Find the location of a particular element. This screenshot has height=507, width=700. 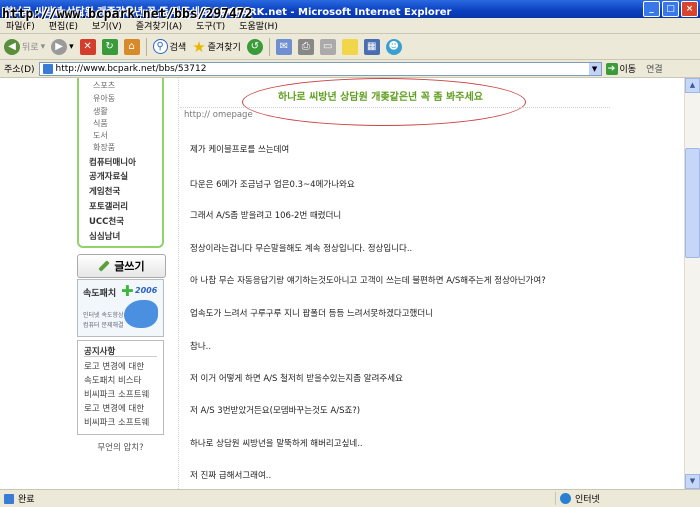

post-paragraph: 업속도가 느려서 구루구루 지니 팝폴더 등등 느려서못하겠다고했더니 is located at coordinates (311, 314).